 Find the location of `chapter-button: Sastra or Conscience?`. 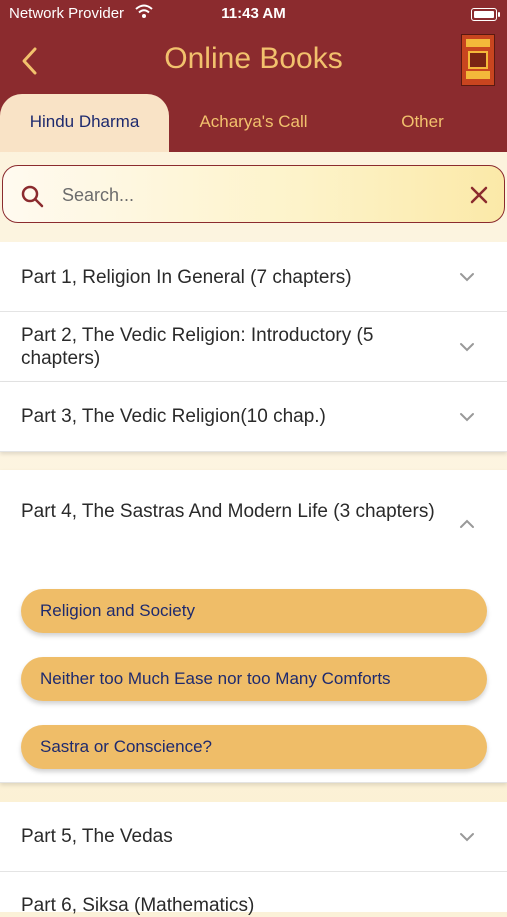

chapter-button: Sastra or Conscience? is located at coordinates (254, 747).